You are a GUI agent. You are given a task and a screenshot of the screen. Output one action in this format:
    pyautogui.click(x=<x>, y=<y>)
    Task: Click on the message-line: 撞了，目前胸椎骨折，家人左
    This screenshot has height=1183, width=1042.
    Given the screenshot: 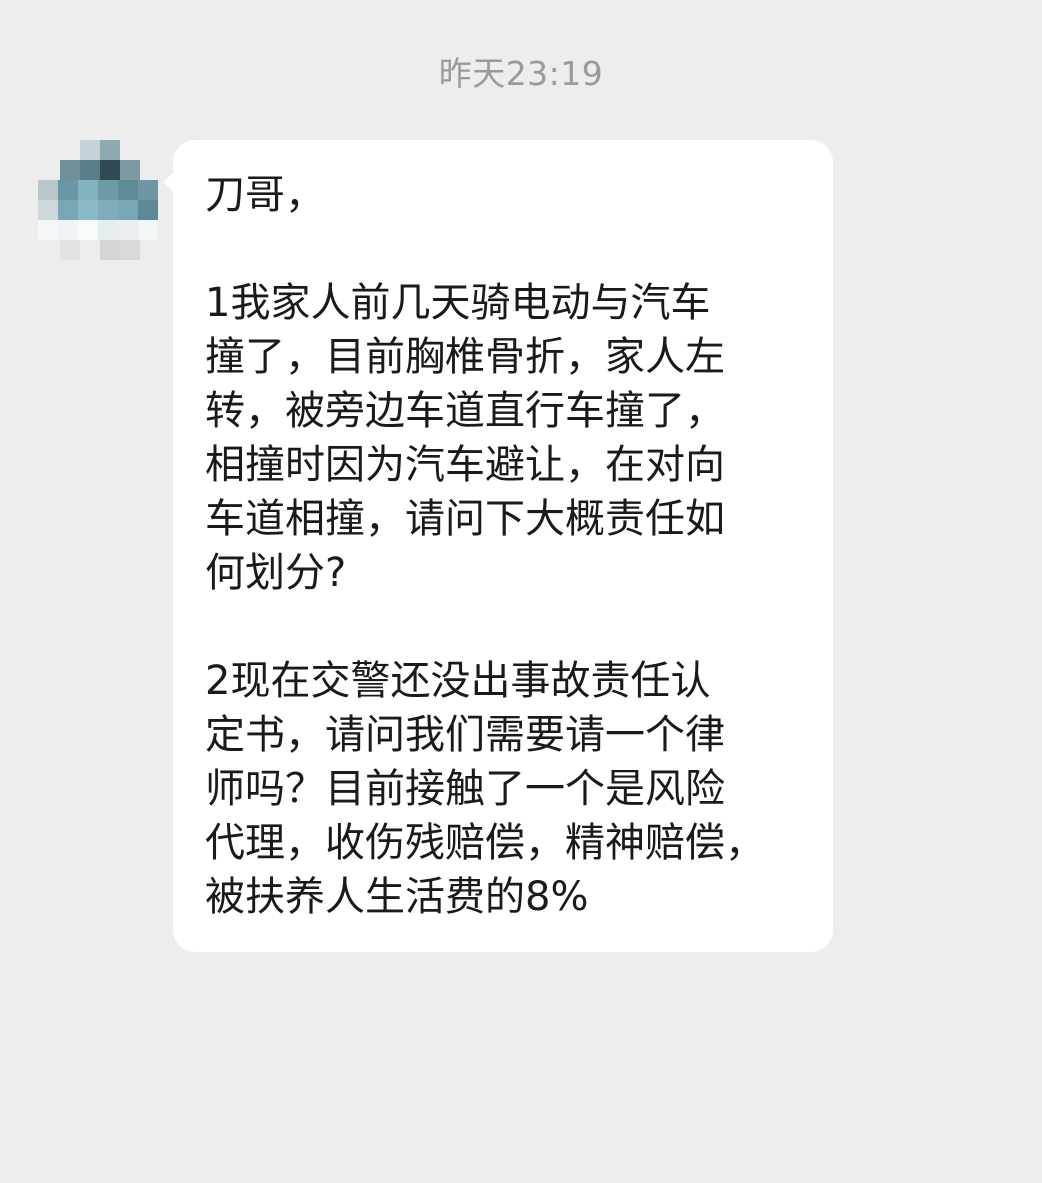 What is the action you would take?
    pyautogui.click(x=465, y=357)
    